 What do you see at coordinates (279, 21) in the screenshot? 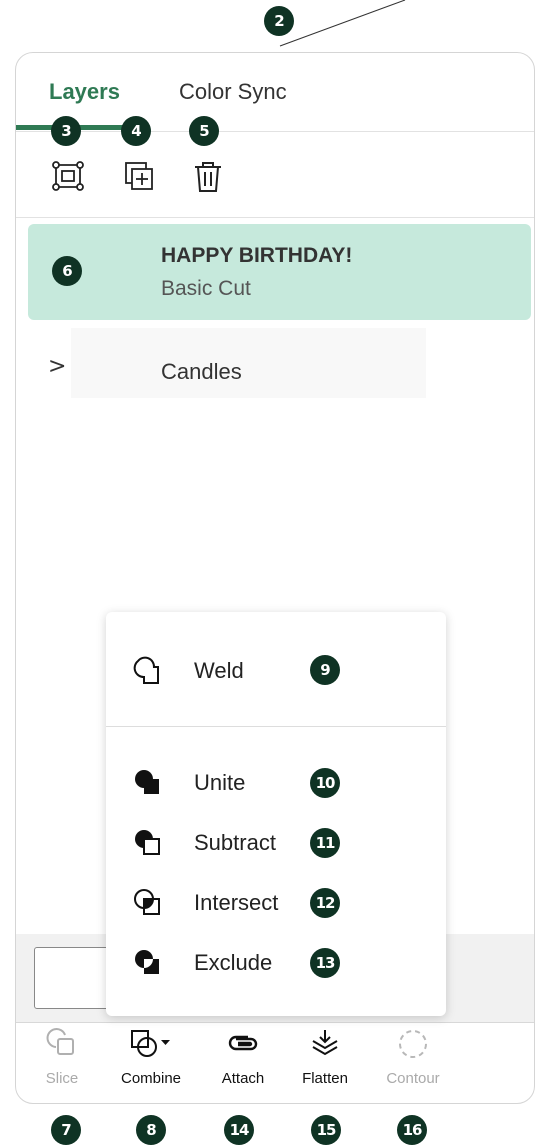
I see `callout-badge-2: 2` at bounding box center [279, 21].